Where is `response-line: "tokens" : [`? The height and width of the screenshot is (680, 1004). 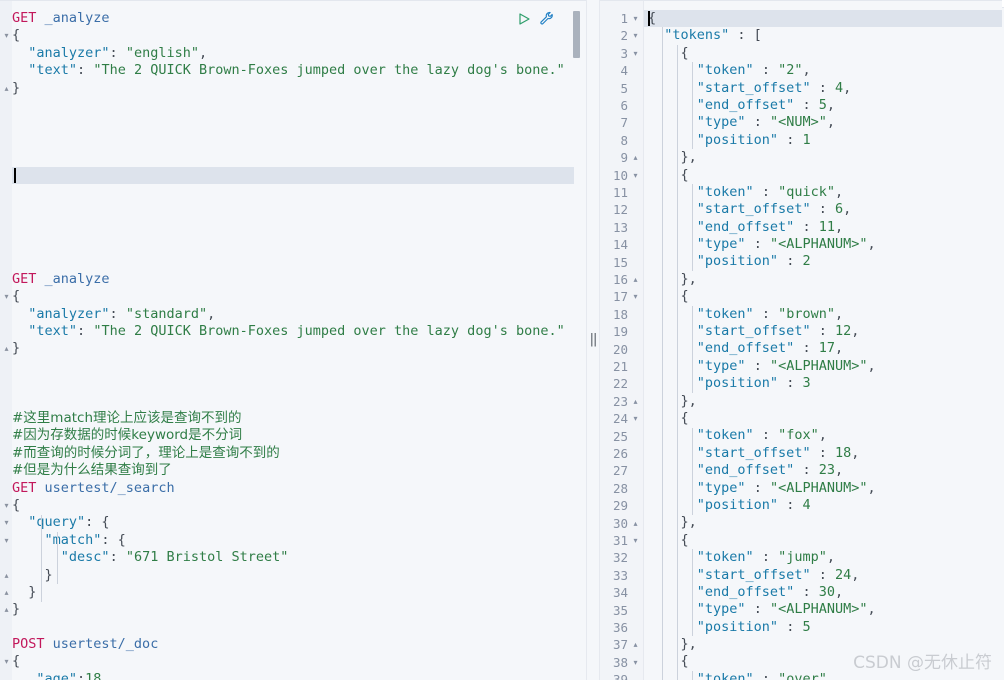 response-line: "tokens" : [ is located at coordinates (825, 35).